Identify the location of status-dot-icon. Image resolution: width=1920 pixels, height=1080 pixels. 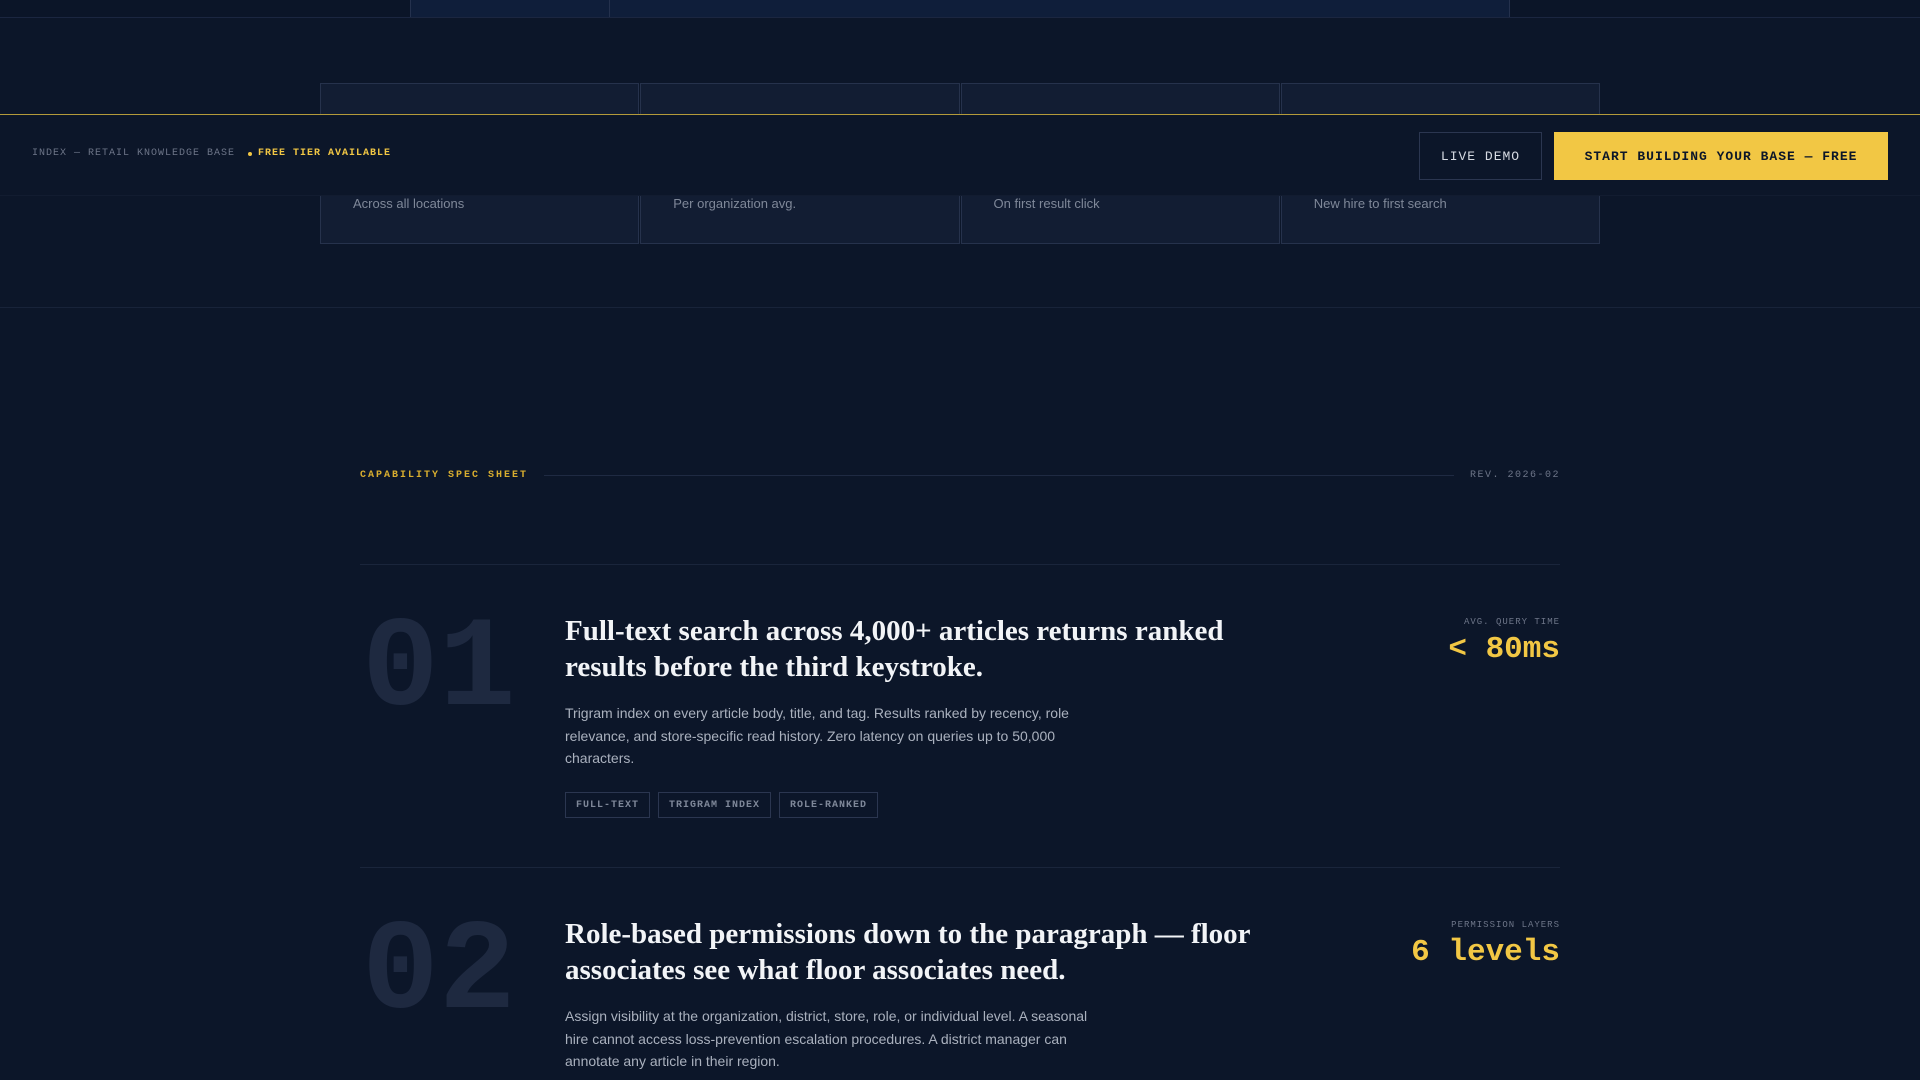
(250, 153).